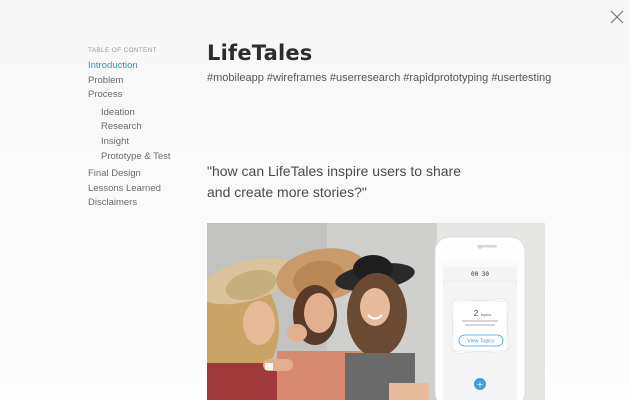 The width and height of the screenshot is (630, 400). I want to click on toc-item-ideation: Ideation, so click(143, 113).